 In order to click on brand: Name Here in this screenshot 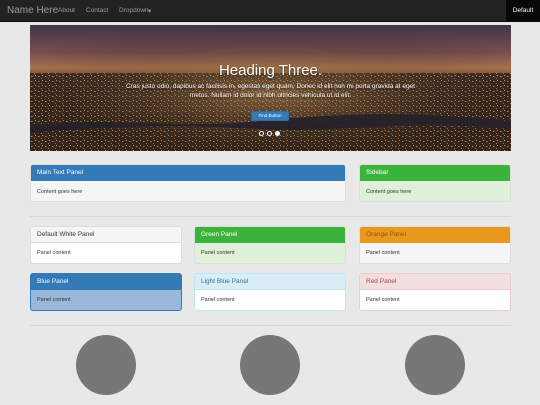, I will do `click(32, 10)`.